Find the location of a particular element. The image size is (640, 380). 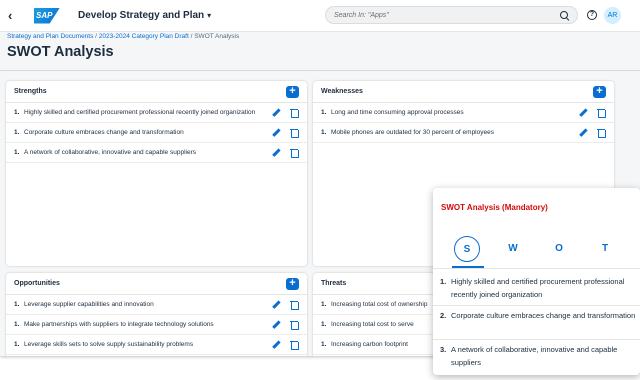

app-title: Develop Strategy and Plan is located at coordinates (141, 15).